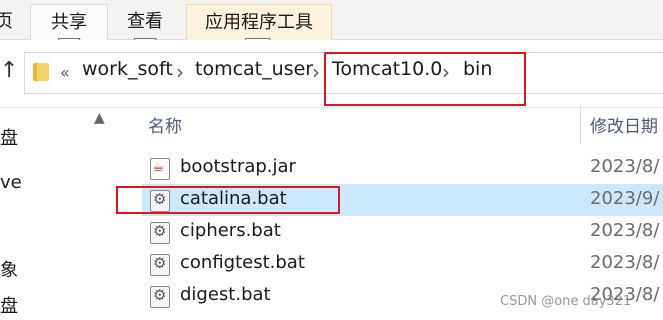  I want to click on tab-application-tools: 应用程序工具, so click(259, 22).